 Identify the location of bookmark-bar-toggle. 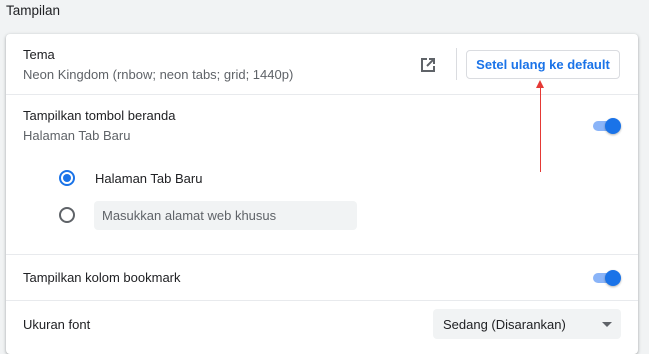
(606, 278).